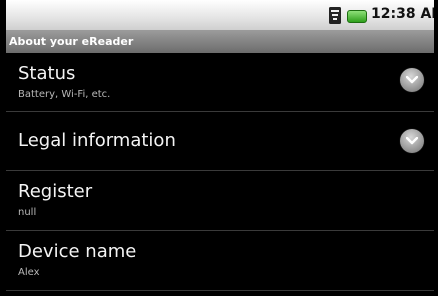  I want to click on status-bar: 12:38 AM, so click(220, 15).